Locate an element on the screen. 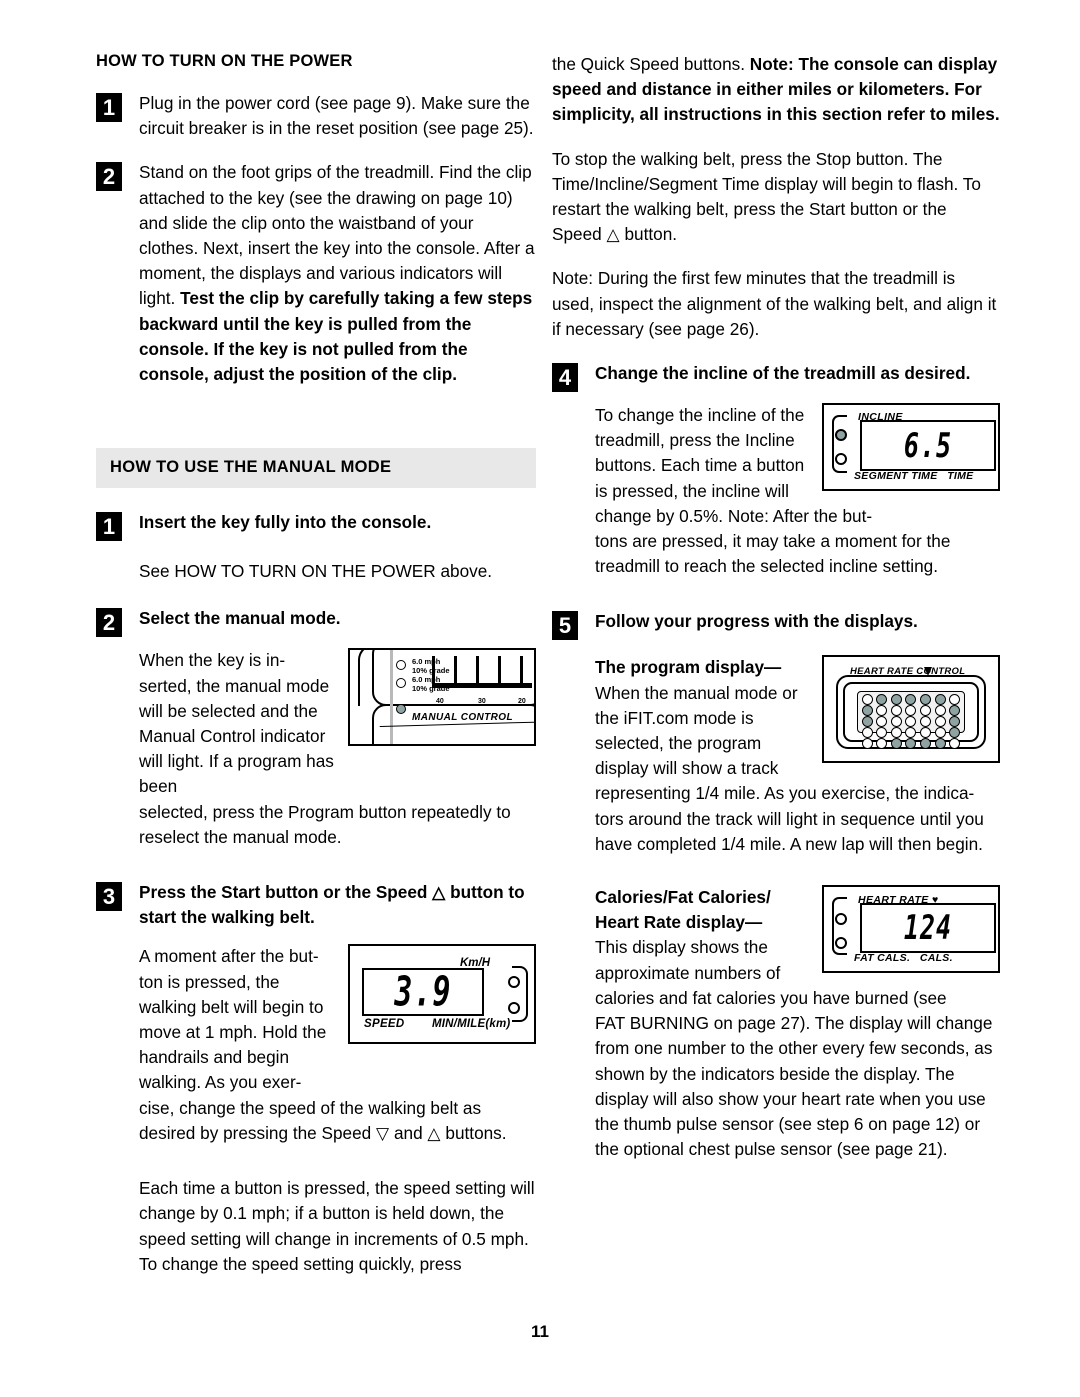 The width and height of the screenshot is (1080, 1397). step-number-badge: 4 is located at coordinates (565, 378).